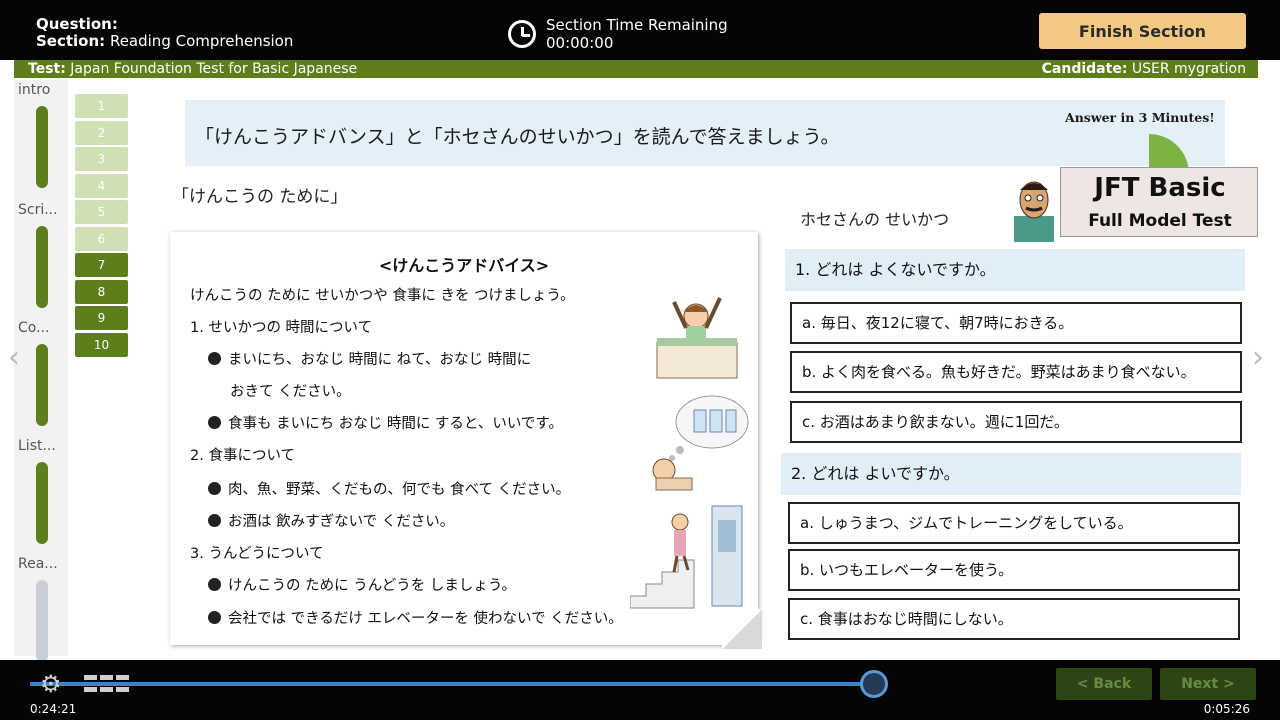  Describe the element at coordinates (101, 132) in the screenshot. I see `question-number-button: 2` at that location.